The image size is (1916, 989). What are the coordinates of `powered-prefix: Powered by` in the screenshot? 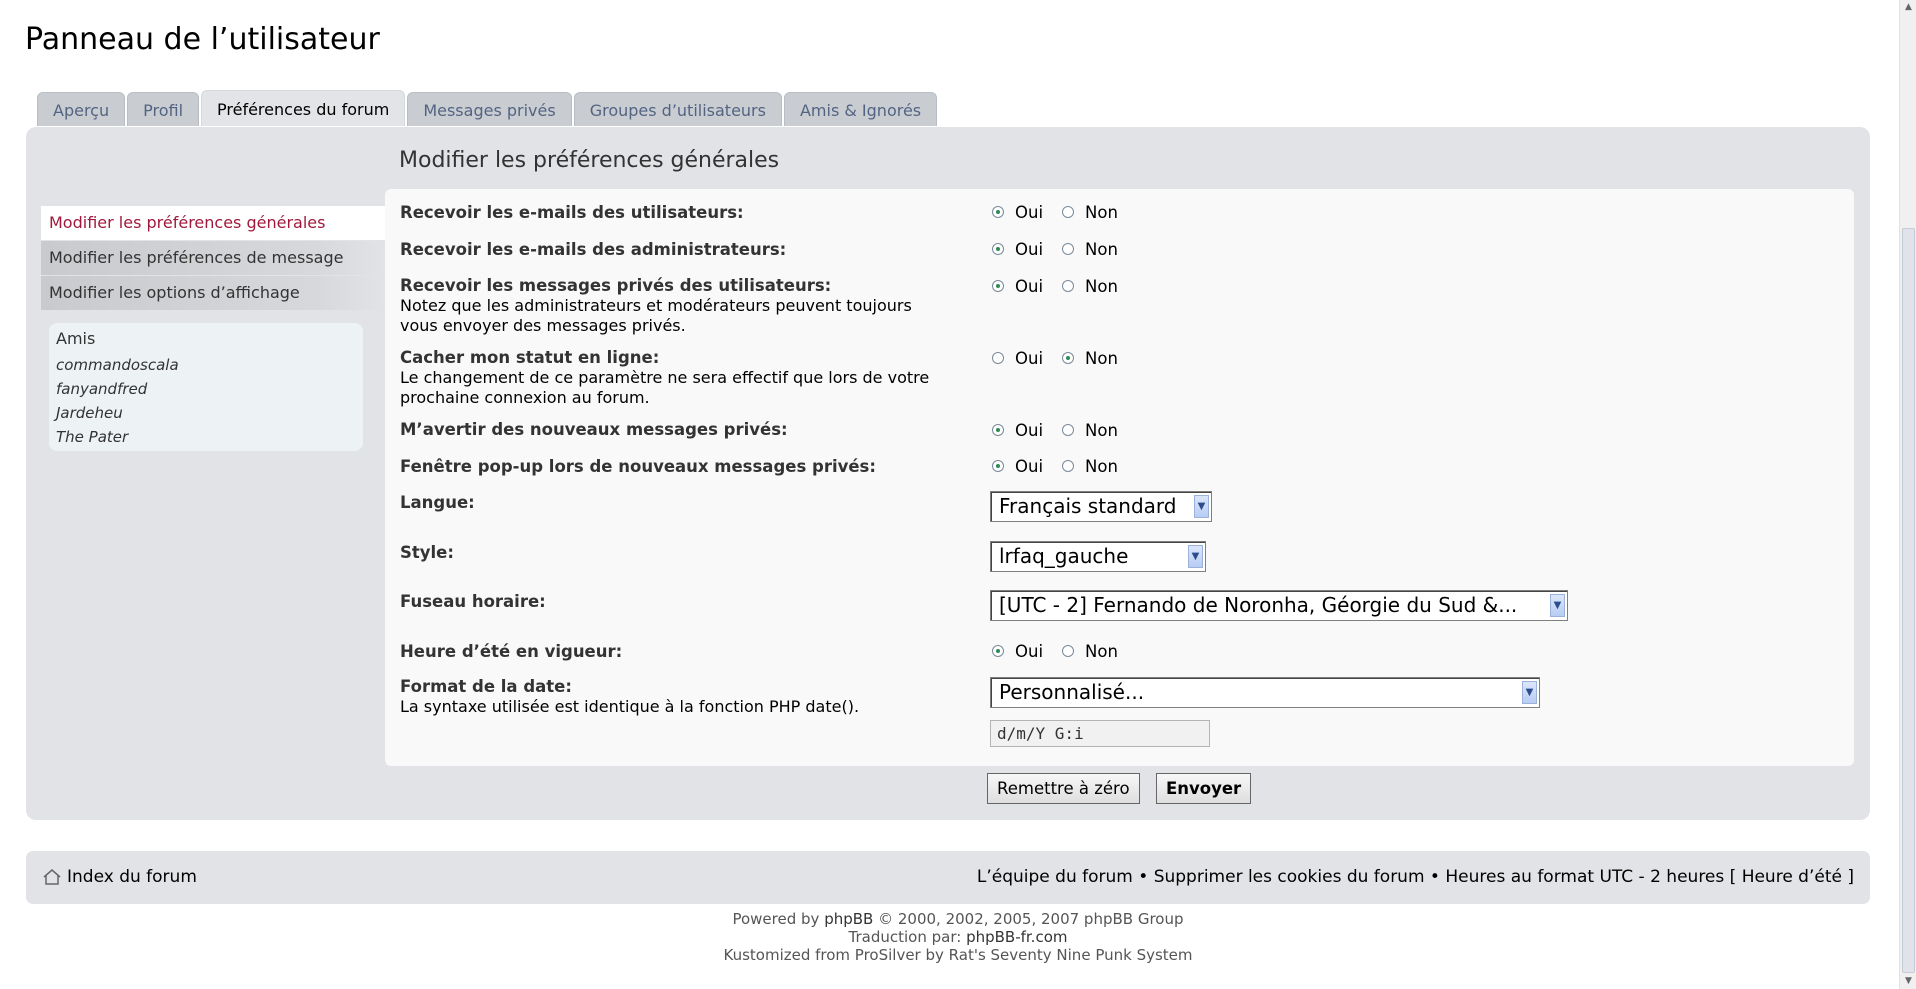 It's located at (778, 919).